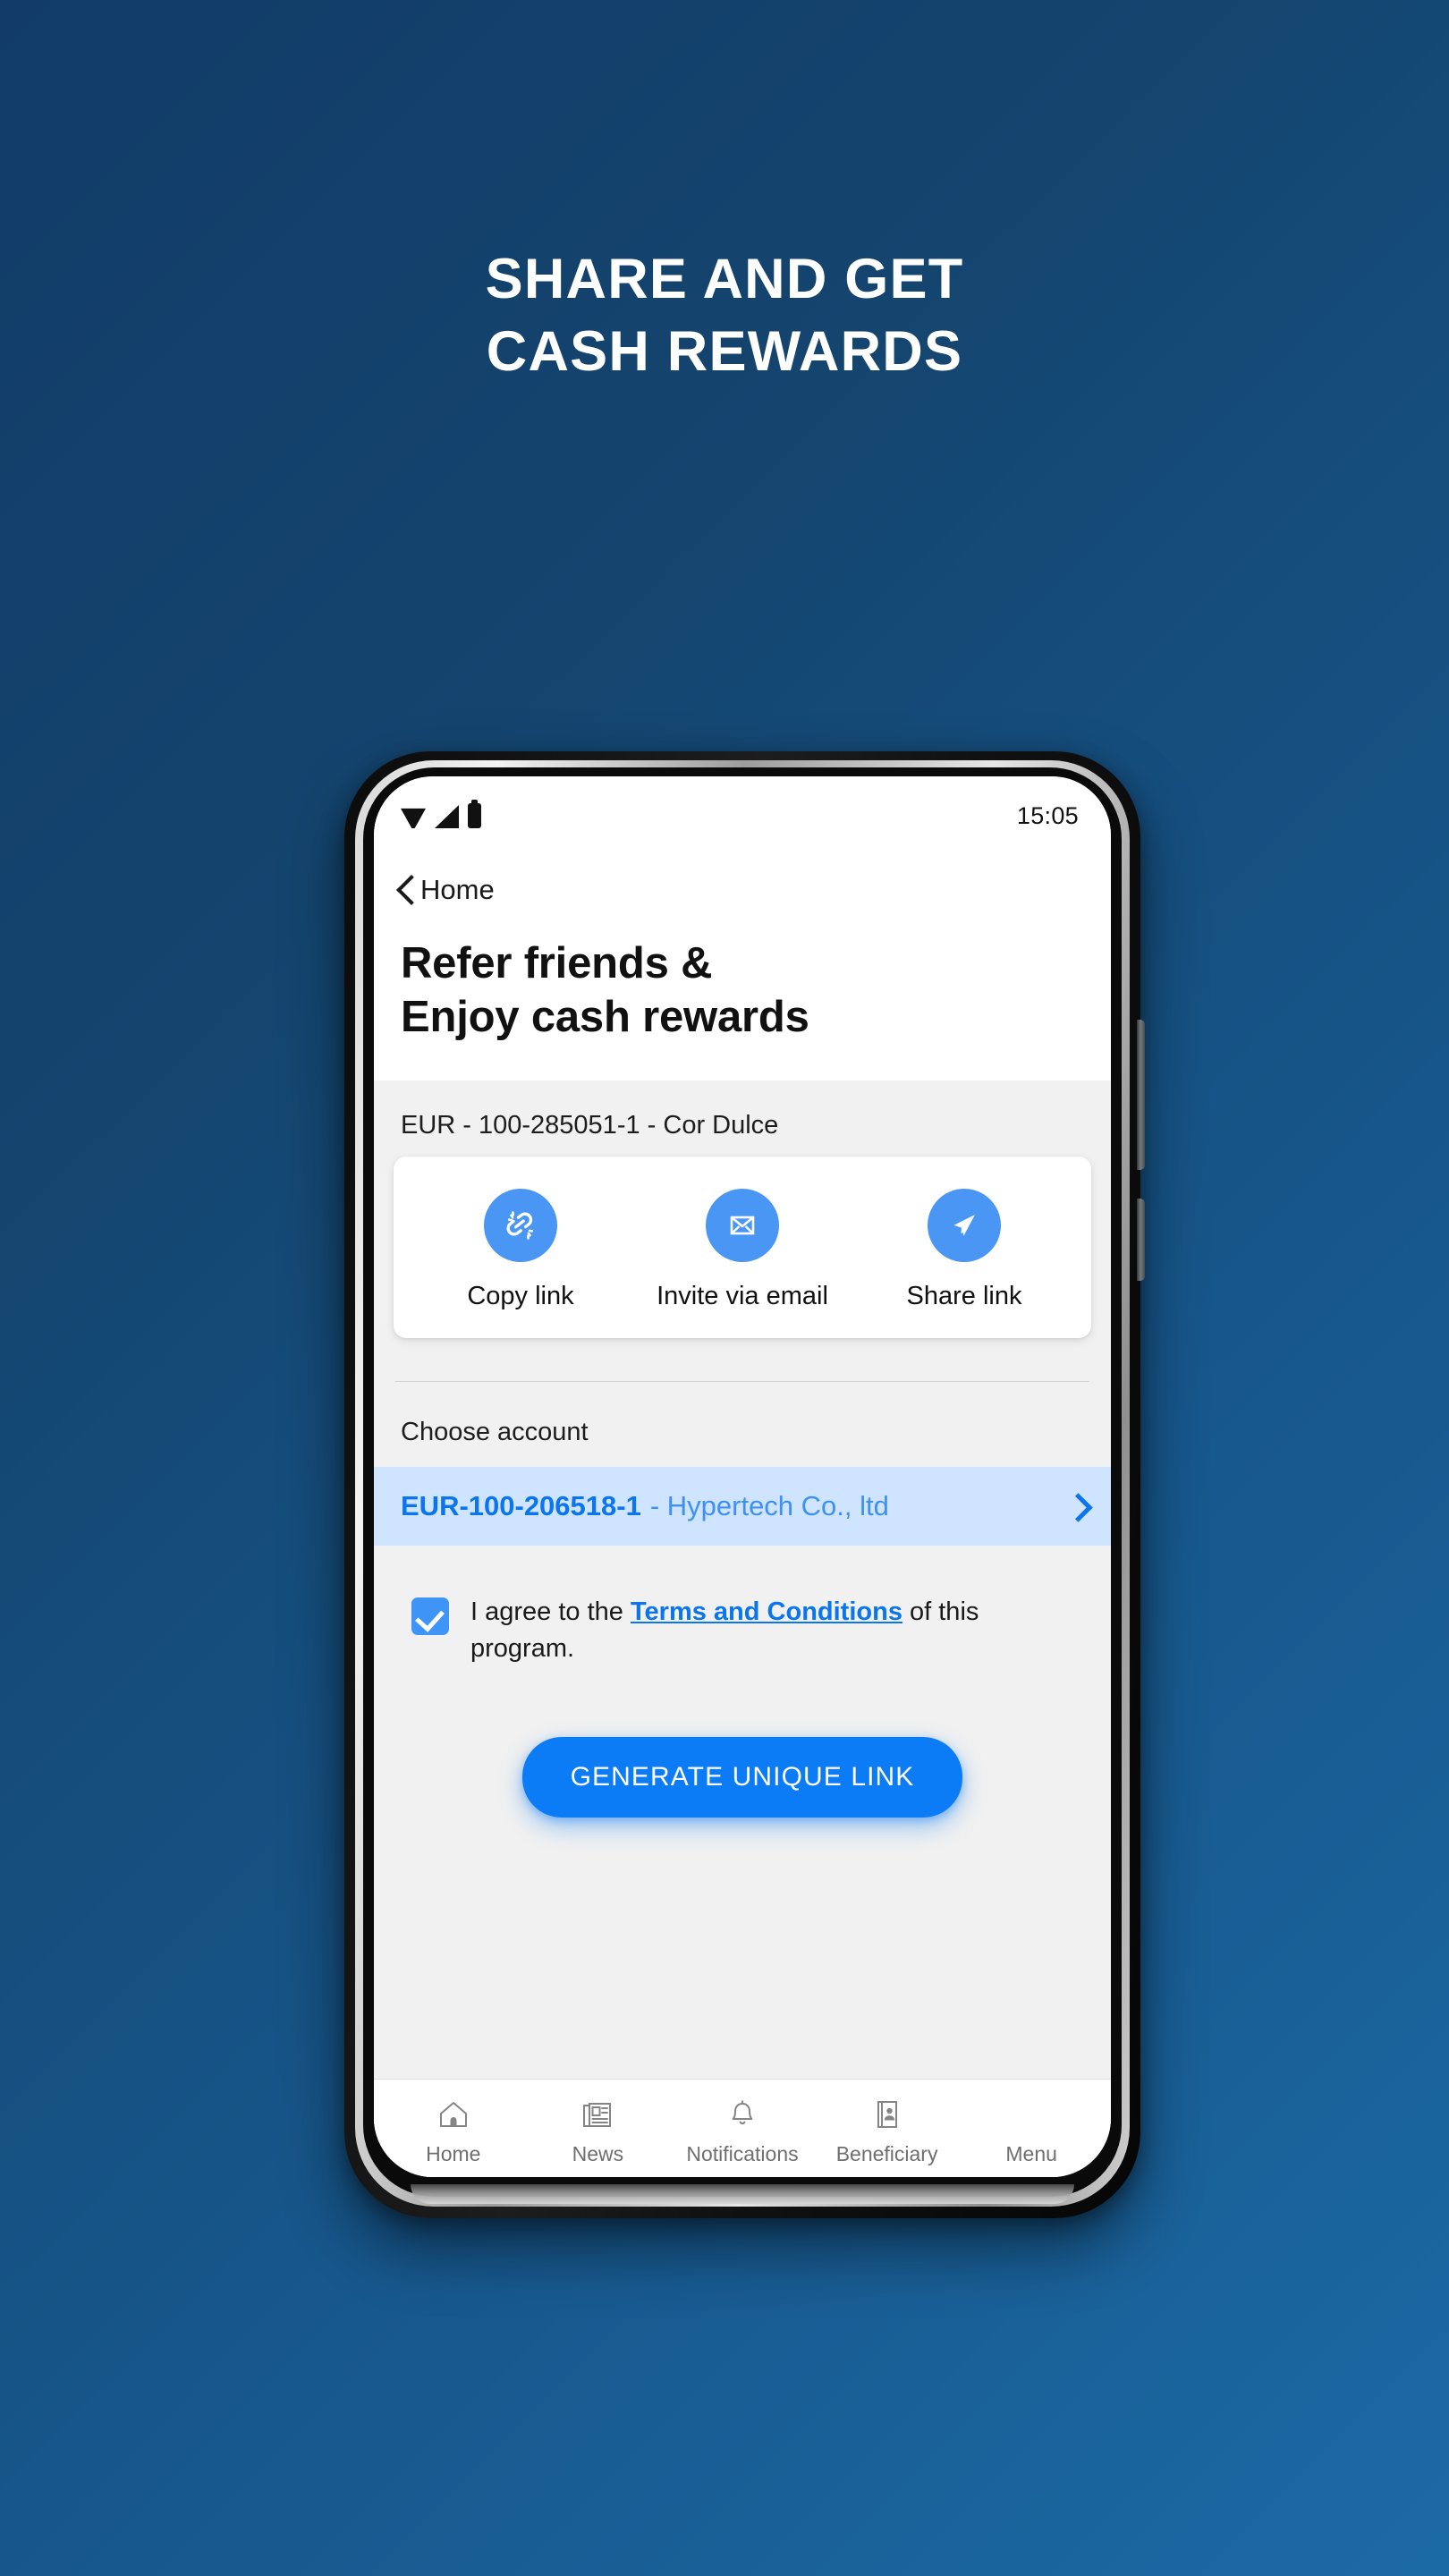 The image size is (1449, 2576). Describe the element at coordinates (724, 351) in the screenshot. I see `headline-line-2: CASH REWARDS` at that location.